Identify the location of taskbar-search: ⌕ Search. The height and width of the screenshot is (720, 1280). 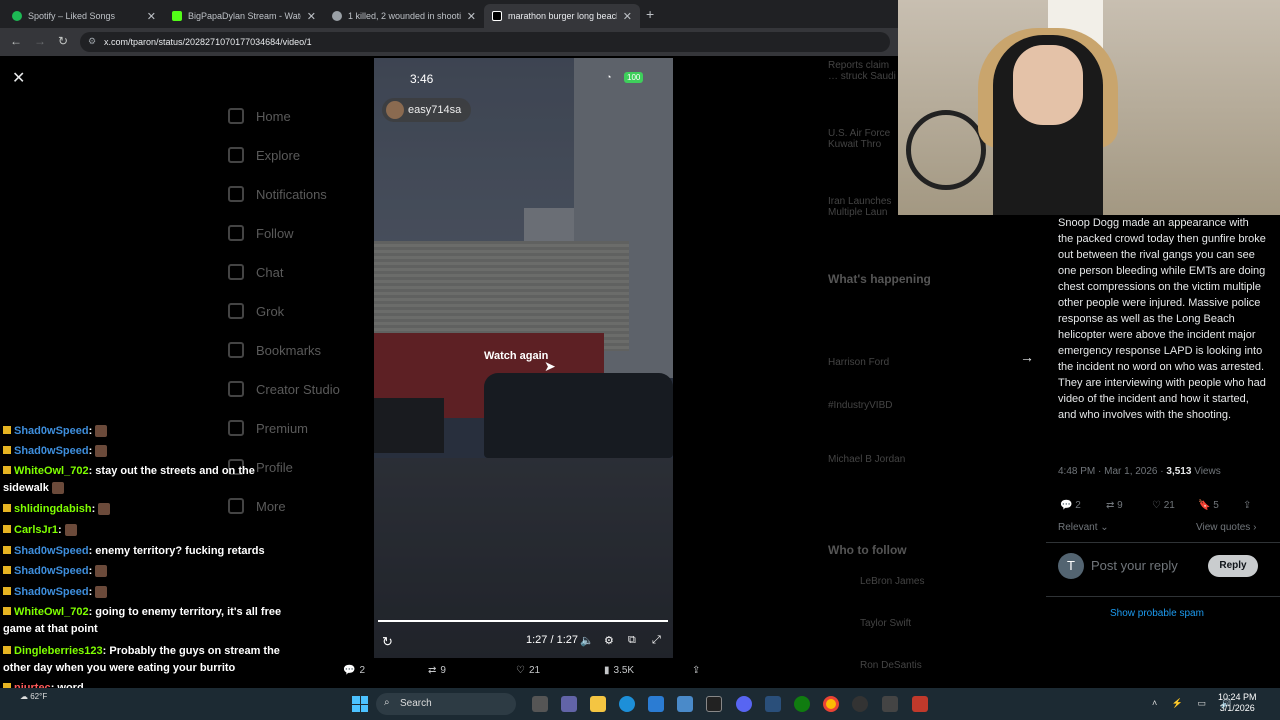
(446, 704).